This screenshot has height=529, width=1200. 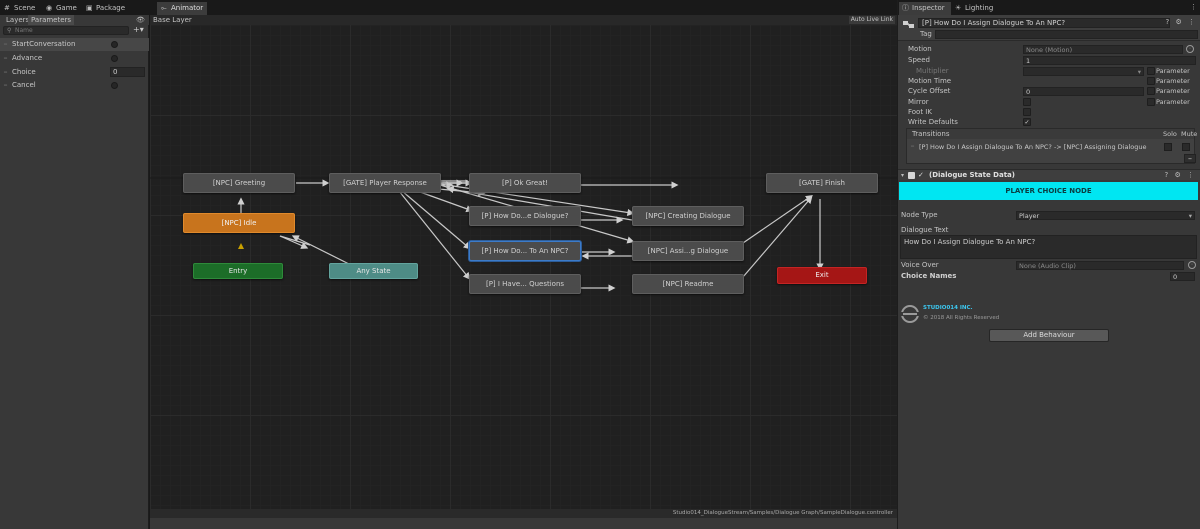 I want to click on state-p-ok-great: [P] Ok Great!, so click(x=525, y=183).